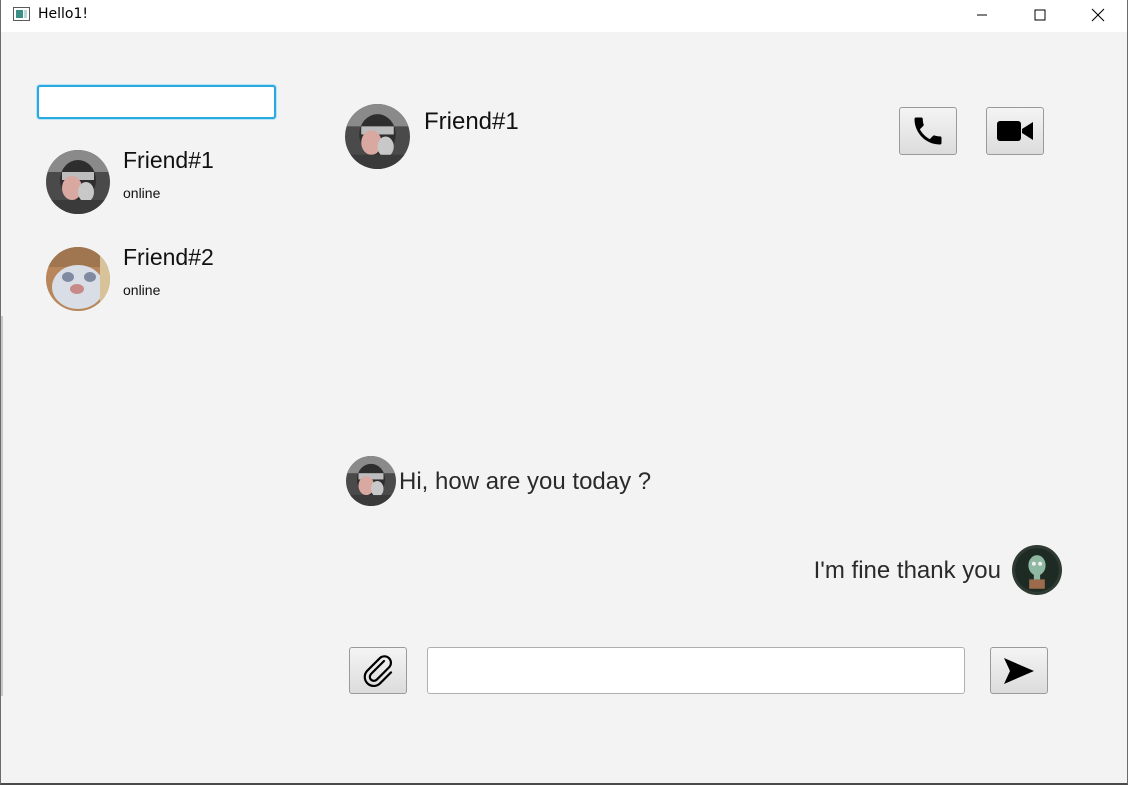 This screenshot has width=1128, height=785. I want to click on minimize-button, so click(982, 15).